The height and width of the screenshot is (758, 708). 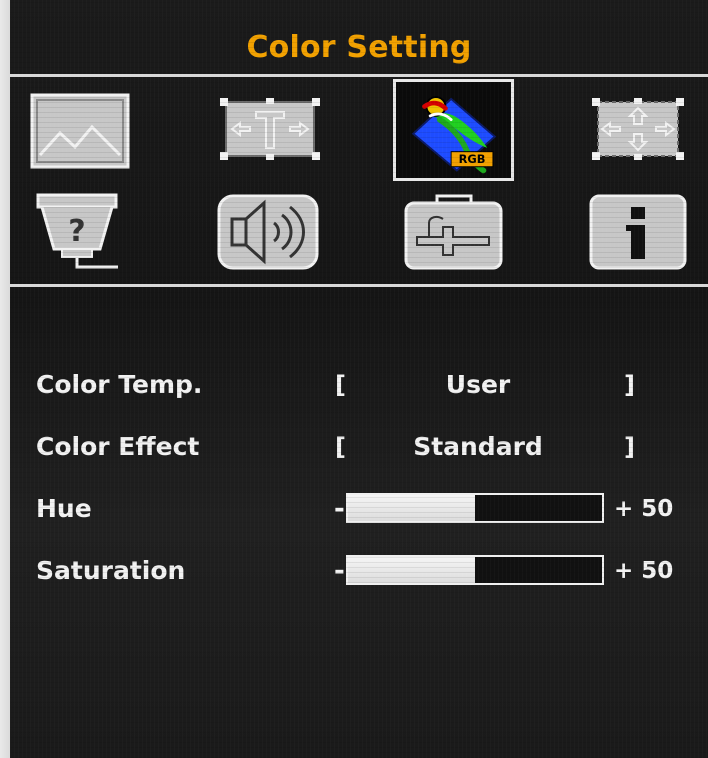 What do you see at coordinates (638, 129) in the screenshot?
I see `zoom-icon` at bounding box center [638, 129].